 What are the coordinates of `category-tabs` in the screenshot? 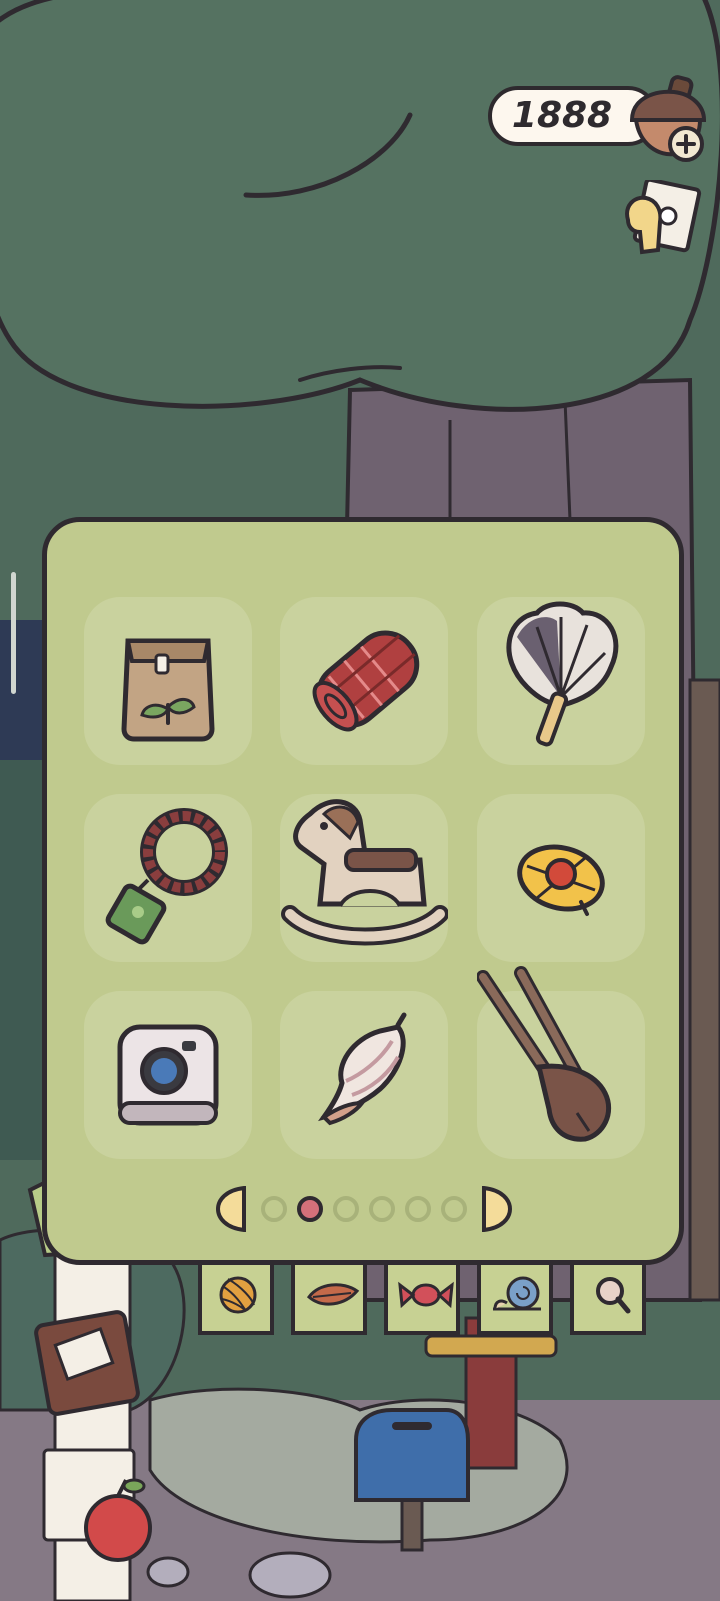 It's located at (360, 1301).